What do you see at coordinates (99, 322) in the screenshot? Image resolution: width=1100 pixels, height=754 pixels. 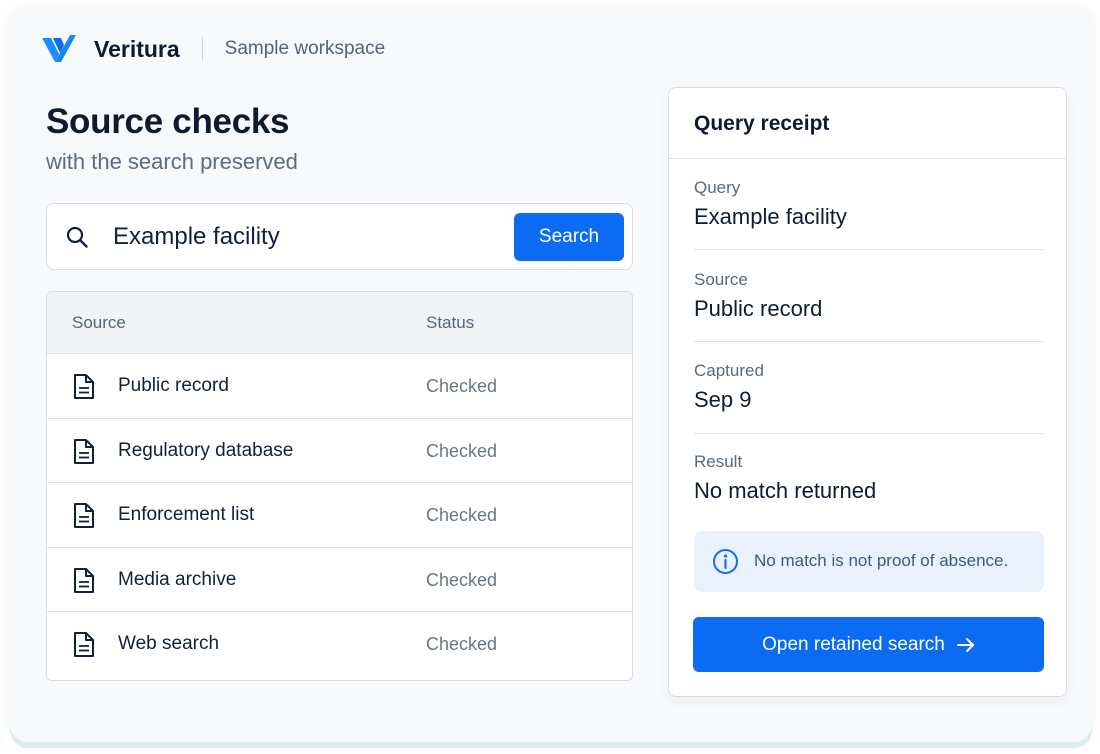 I see `column-header-source: Source` at bounding box center [99, 322].